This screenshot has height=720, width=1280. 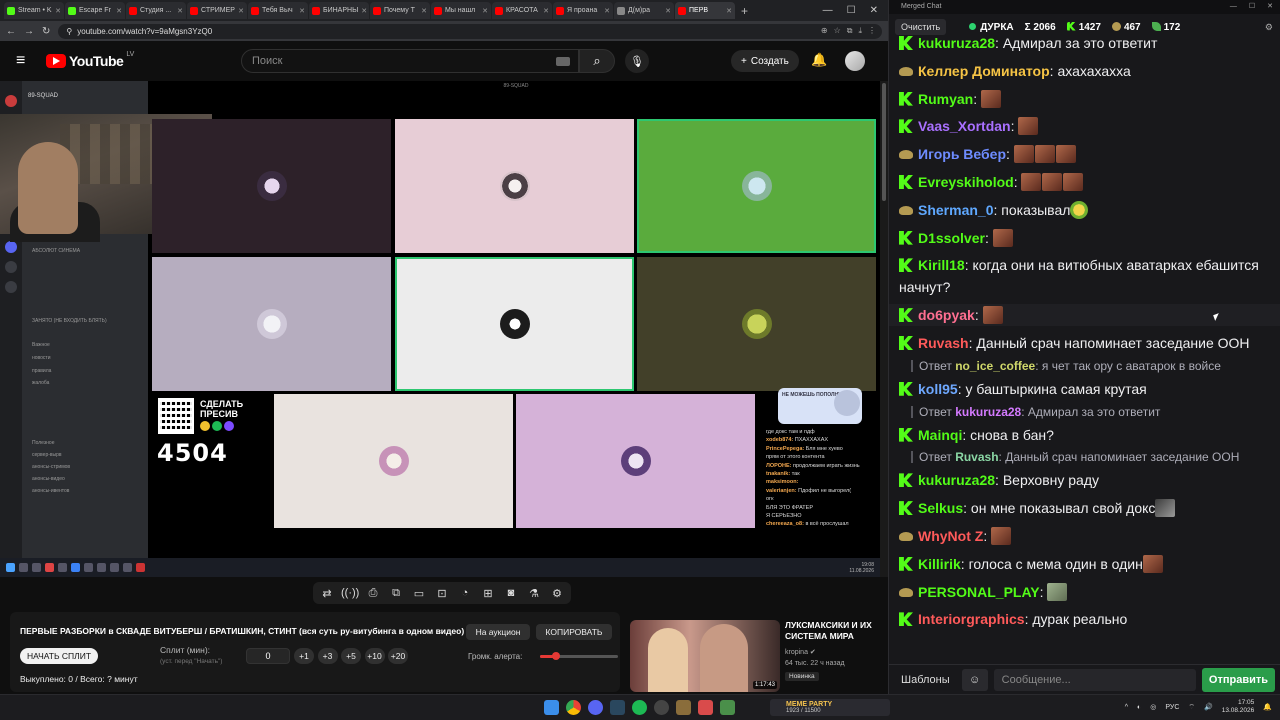 What do you see at coordinates (90, 60) in the screenshot?
I see `youtube-logo: YouTube LV` at bounding box center [90, 60].